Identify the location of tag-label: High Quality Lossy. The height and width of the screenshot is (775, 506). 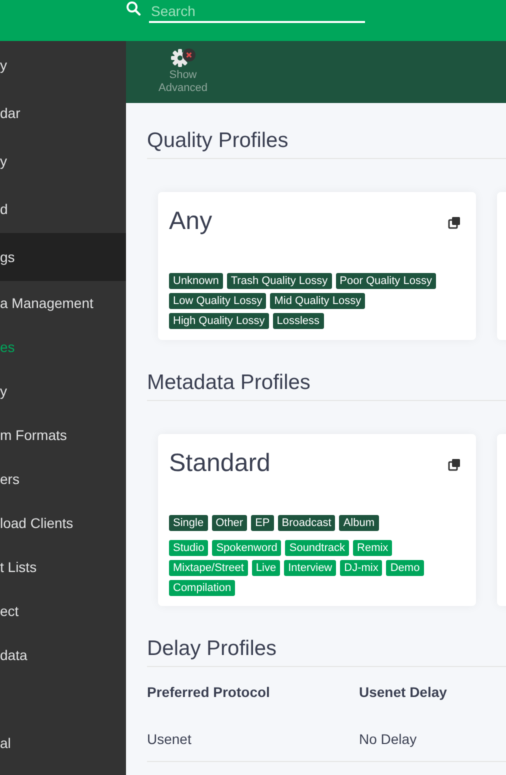
(219, 321).